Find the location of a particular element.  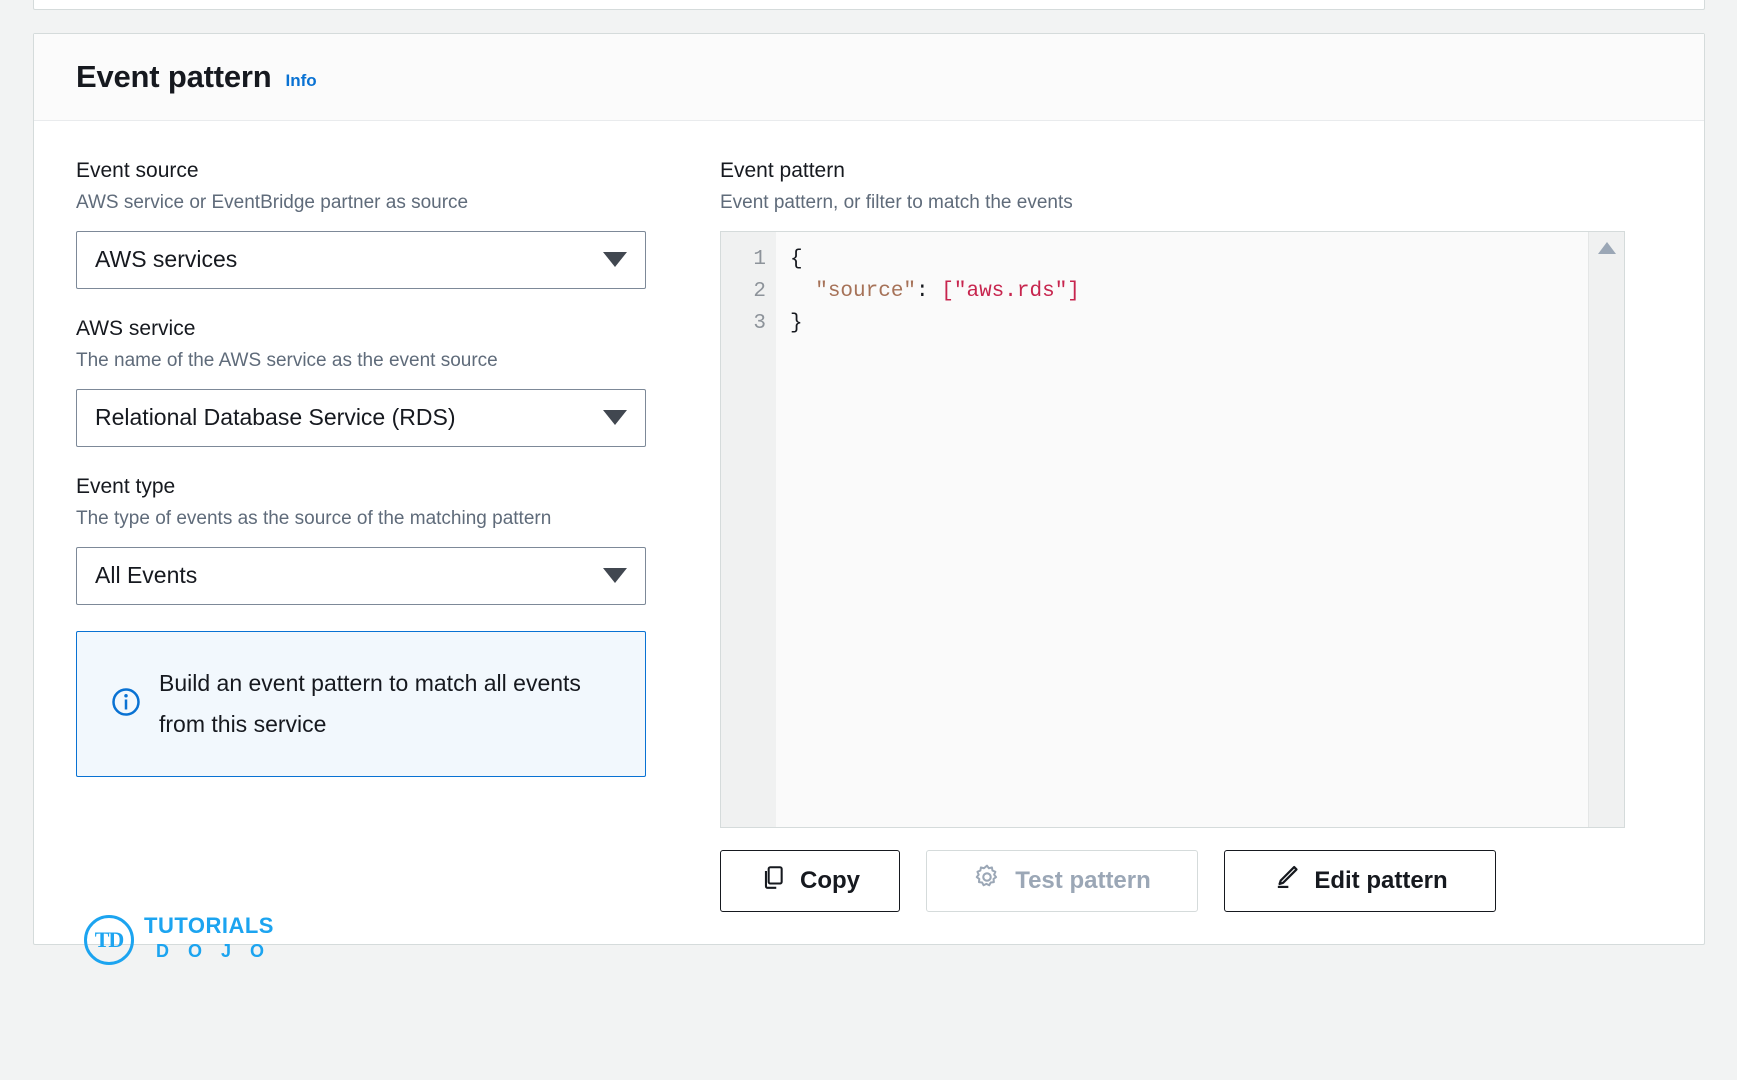

info-circle-icon is located at coordinates (126, 704).